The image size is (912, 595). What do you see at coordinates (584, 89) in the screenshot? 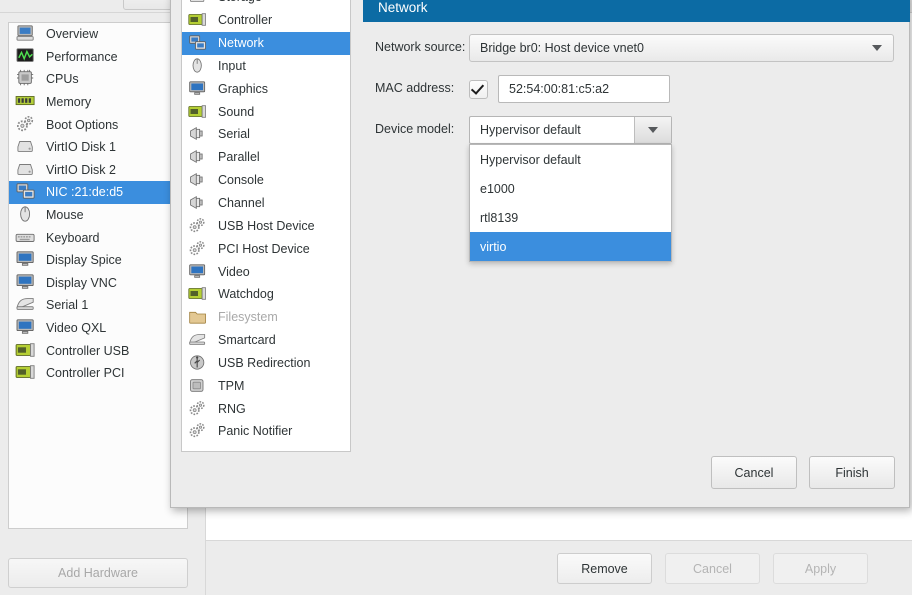
I see `mac-address-input: 52:54:00:81:c5:a2` at bounding box center [584, 89].